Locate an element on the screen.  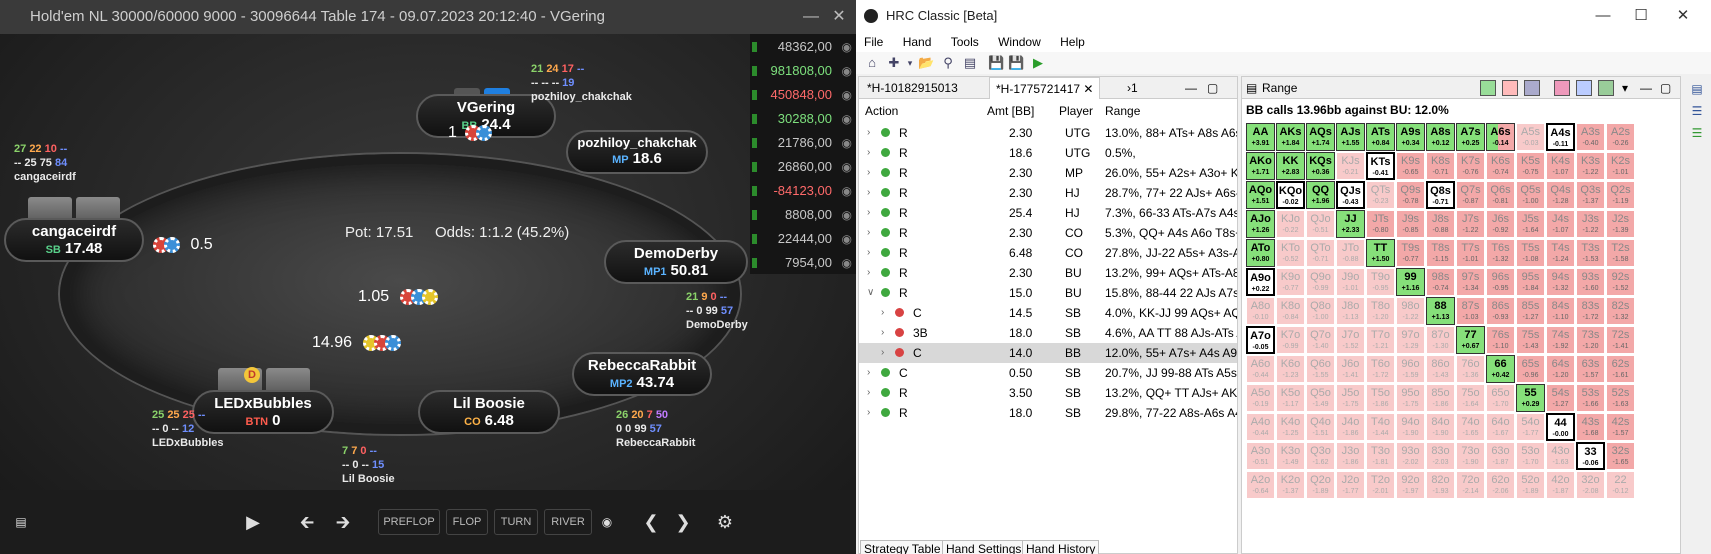
hand-cell: 85s -1.27 is located at coordinates (1530, 311).